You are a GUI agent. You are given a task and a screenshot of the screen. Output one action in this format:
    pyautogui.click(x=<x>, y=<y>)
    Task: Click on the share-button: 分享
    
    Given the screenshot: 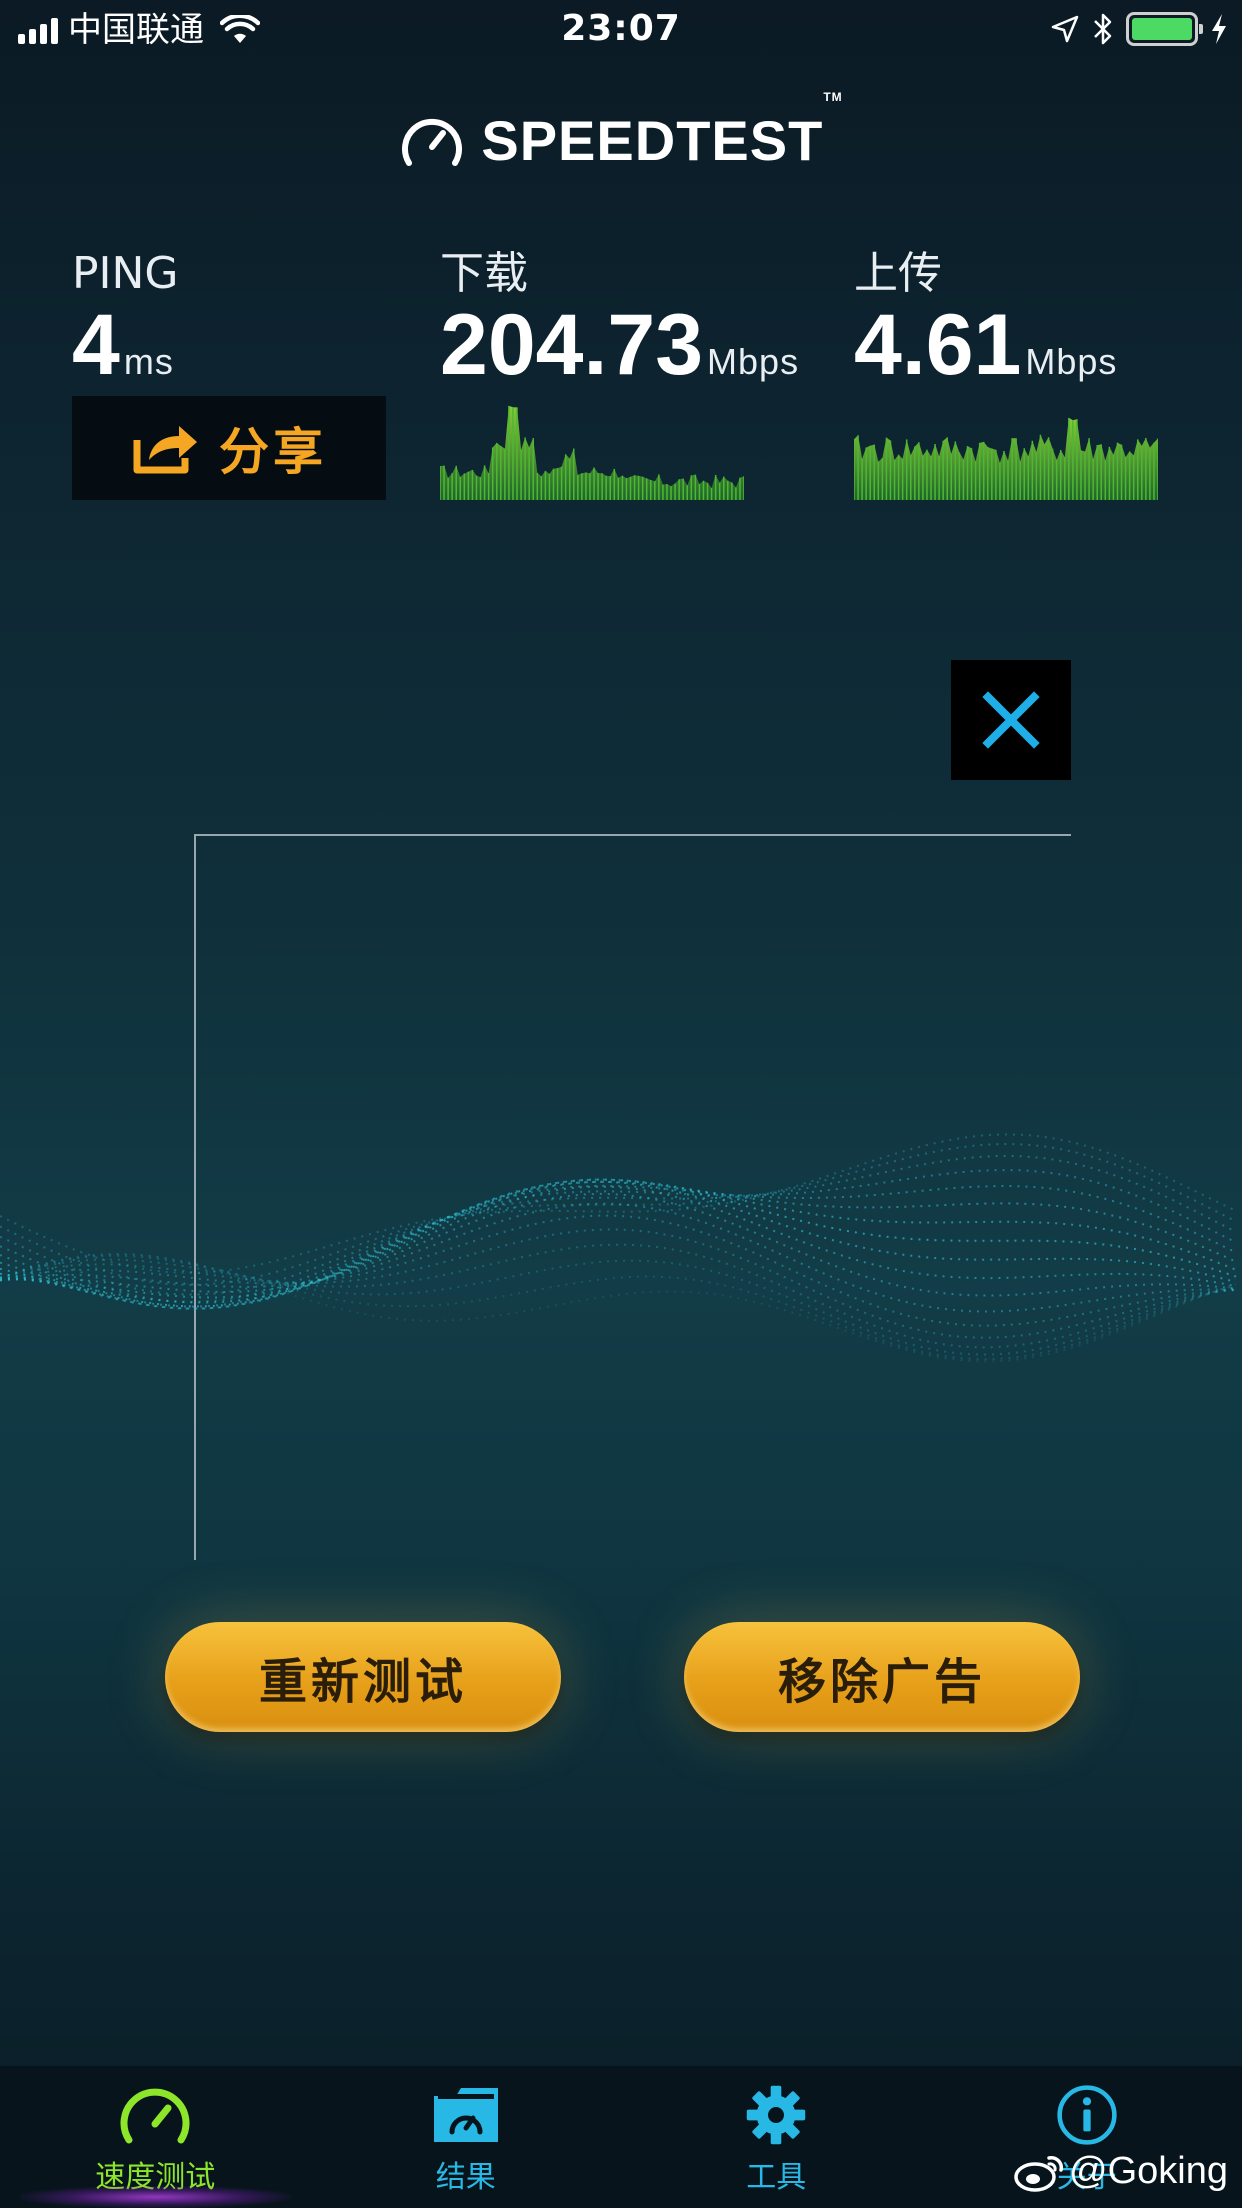 What is the action you would take?
    pyautogui.click(x=229, y=448)
    